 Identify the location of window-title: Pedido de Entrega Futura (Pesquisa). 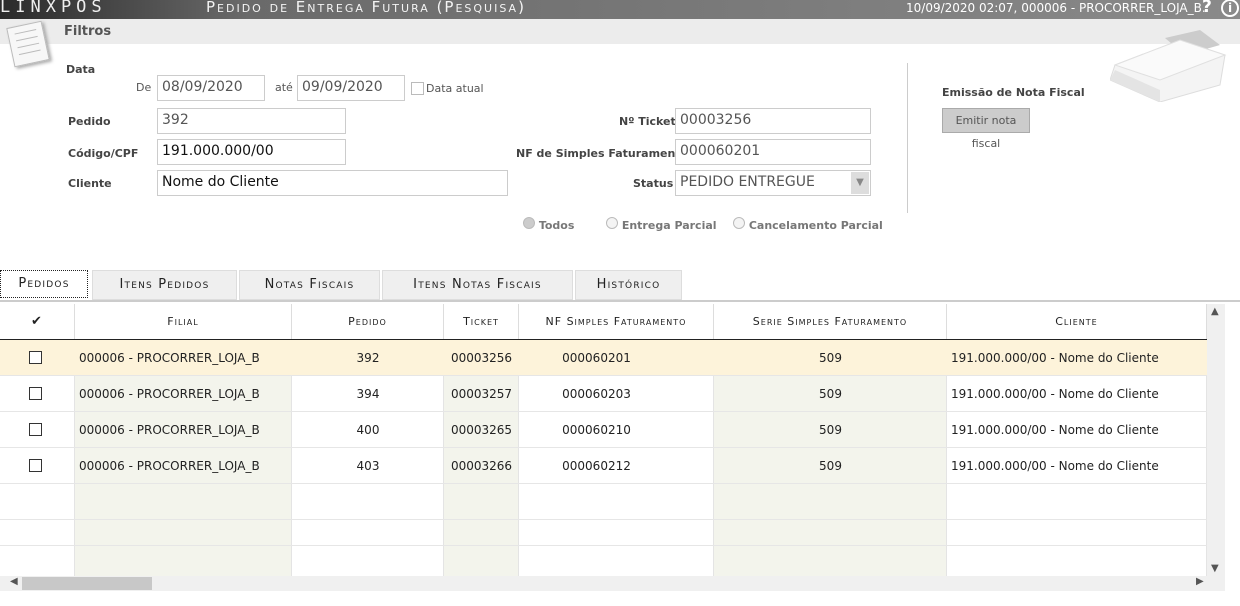
(366, 8).